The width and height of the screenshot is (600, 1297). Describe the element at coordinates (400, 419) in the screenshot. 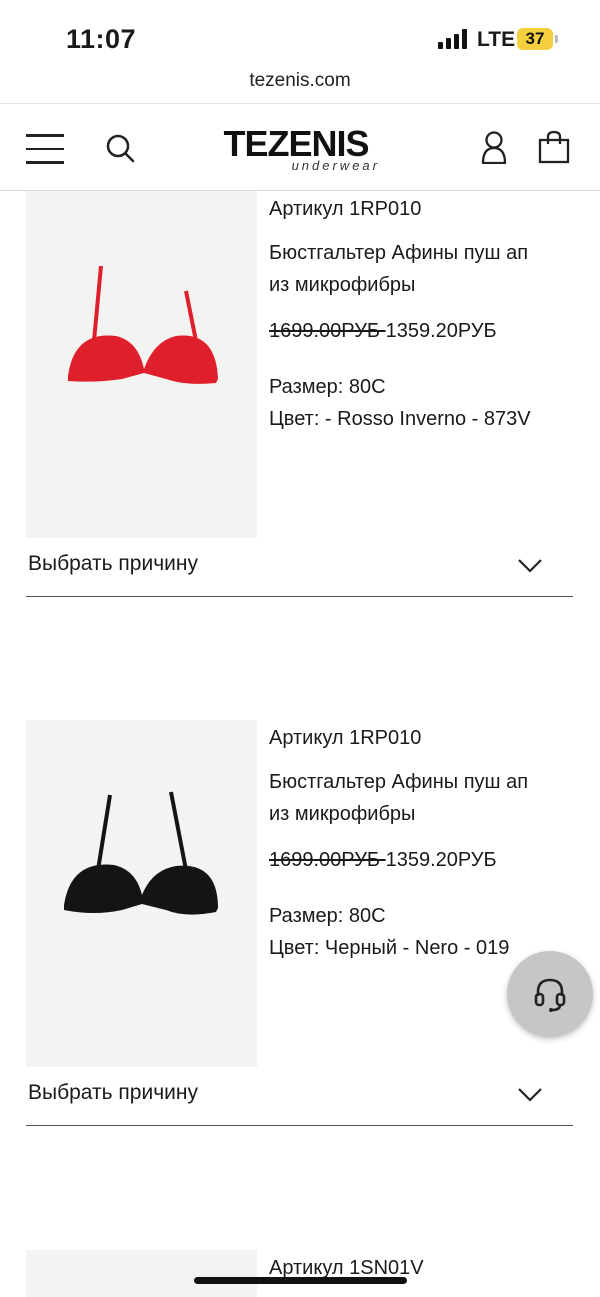

I see `product-color: Цвет: - Rosso Inverno - 873V` at that location.